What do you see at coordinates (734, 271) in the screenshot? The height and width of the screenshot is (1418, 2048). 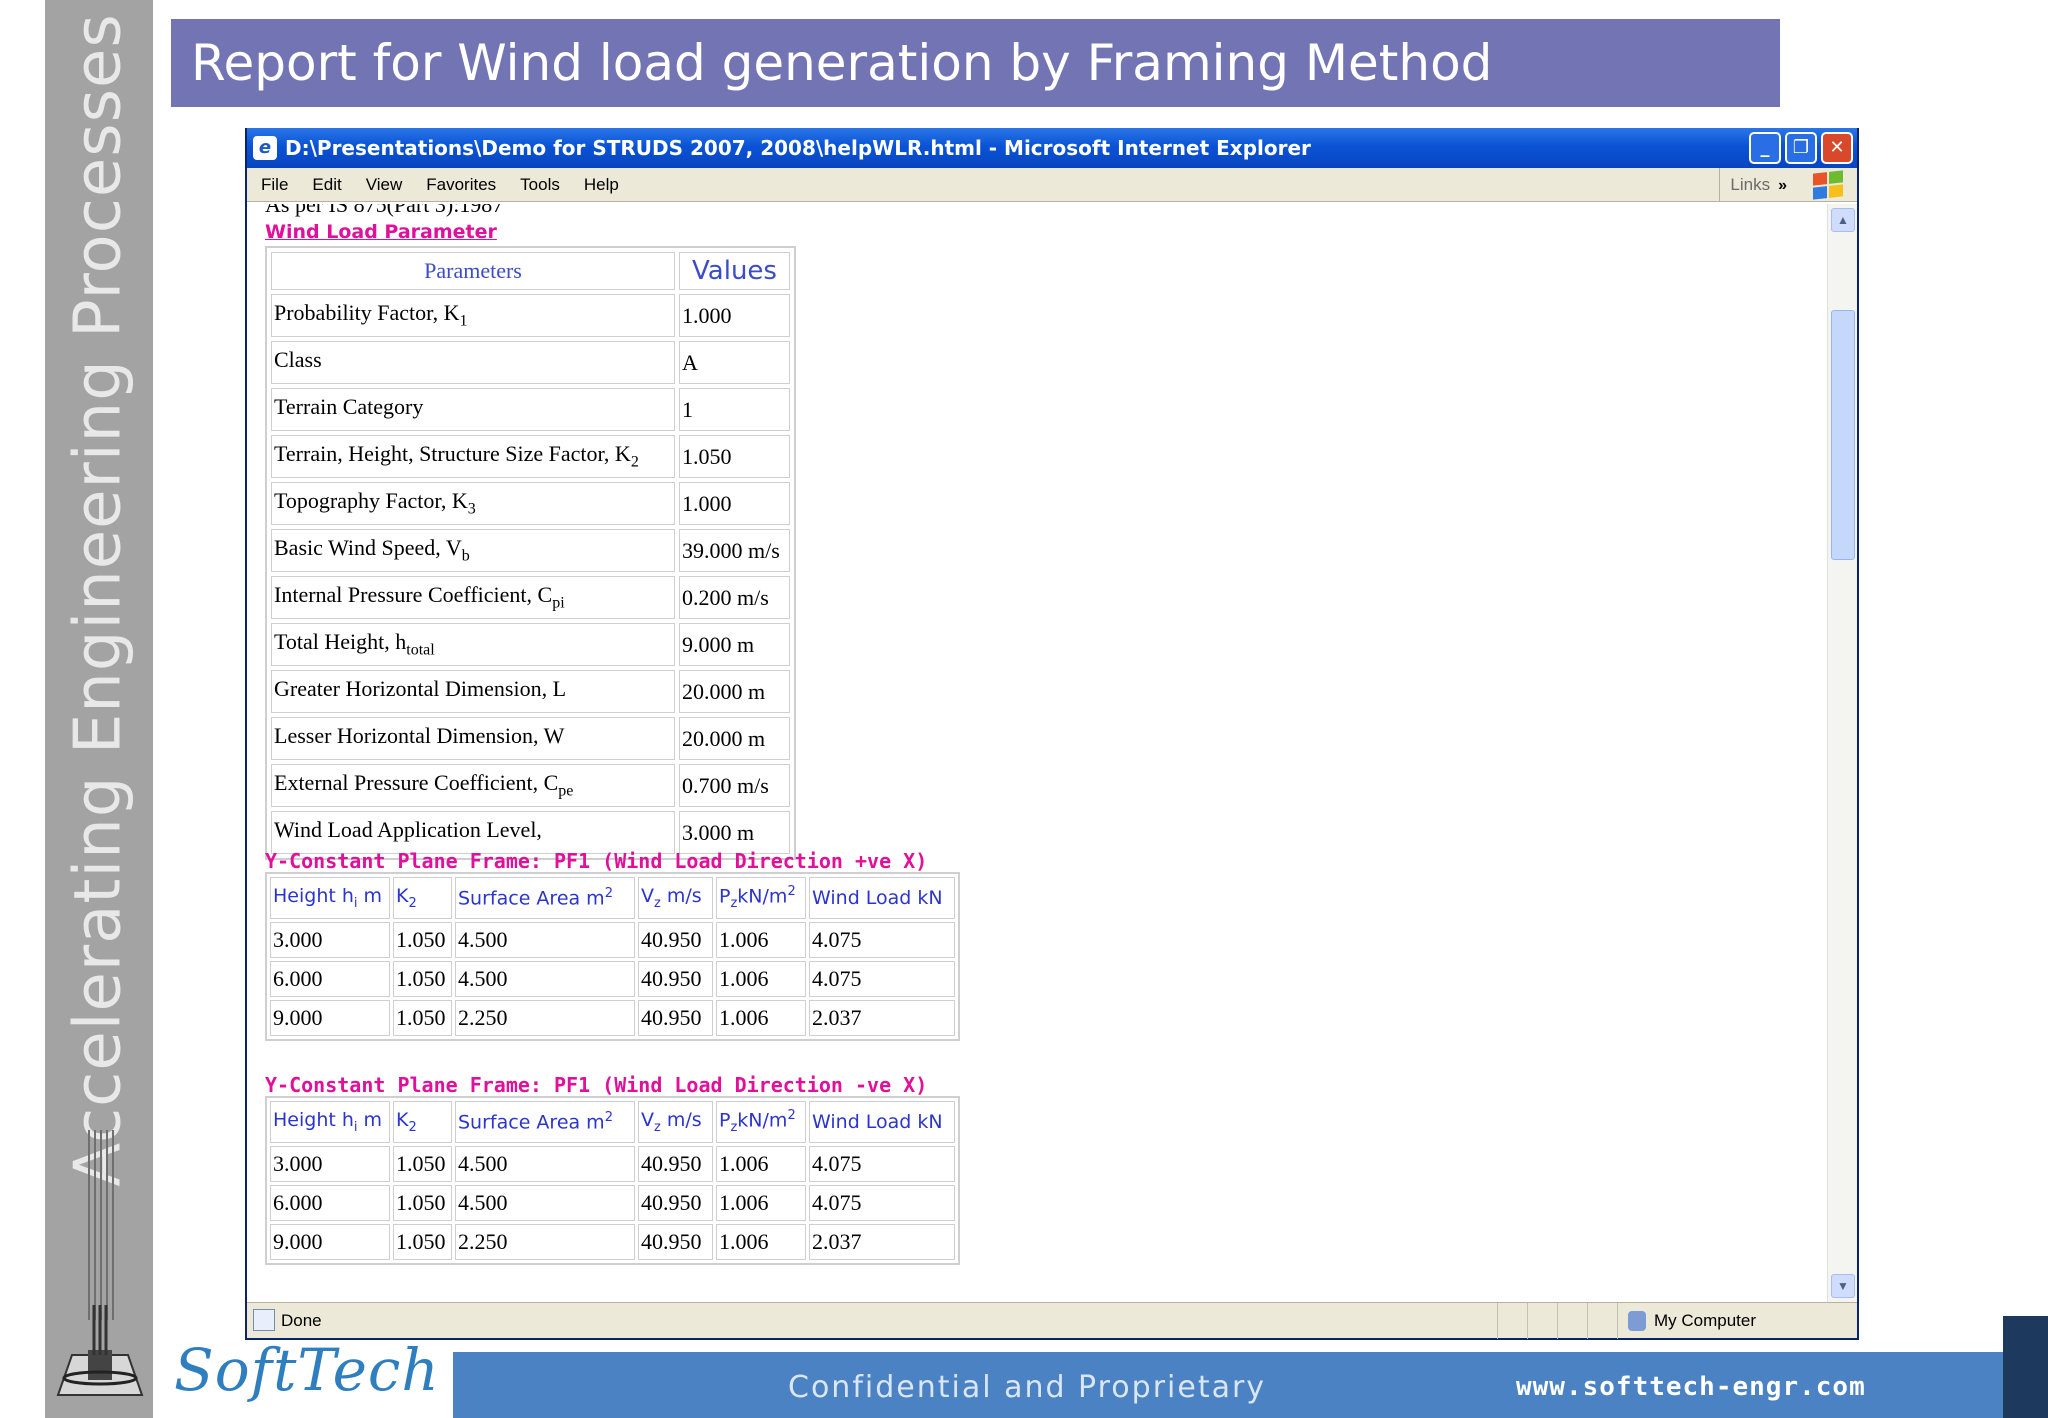 I see `column-header-values: Values` at bounding box center [734, 271].